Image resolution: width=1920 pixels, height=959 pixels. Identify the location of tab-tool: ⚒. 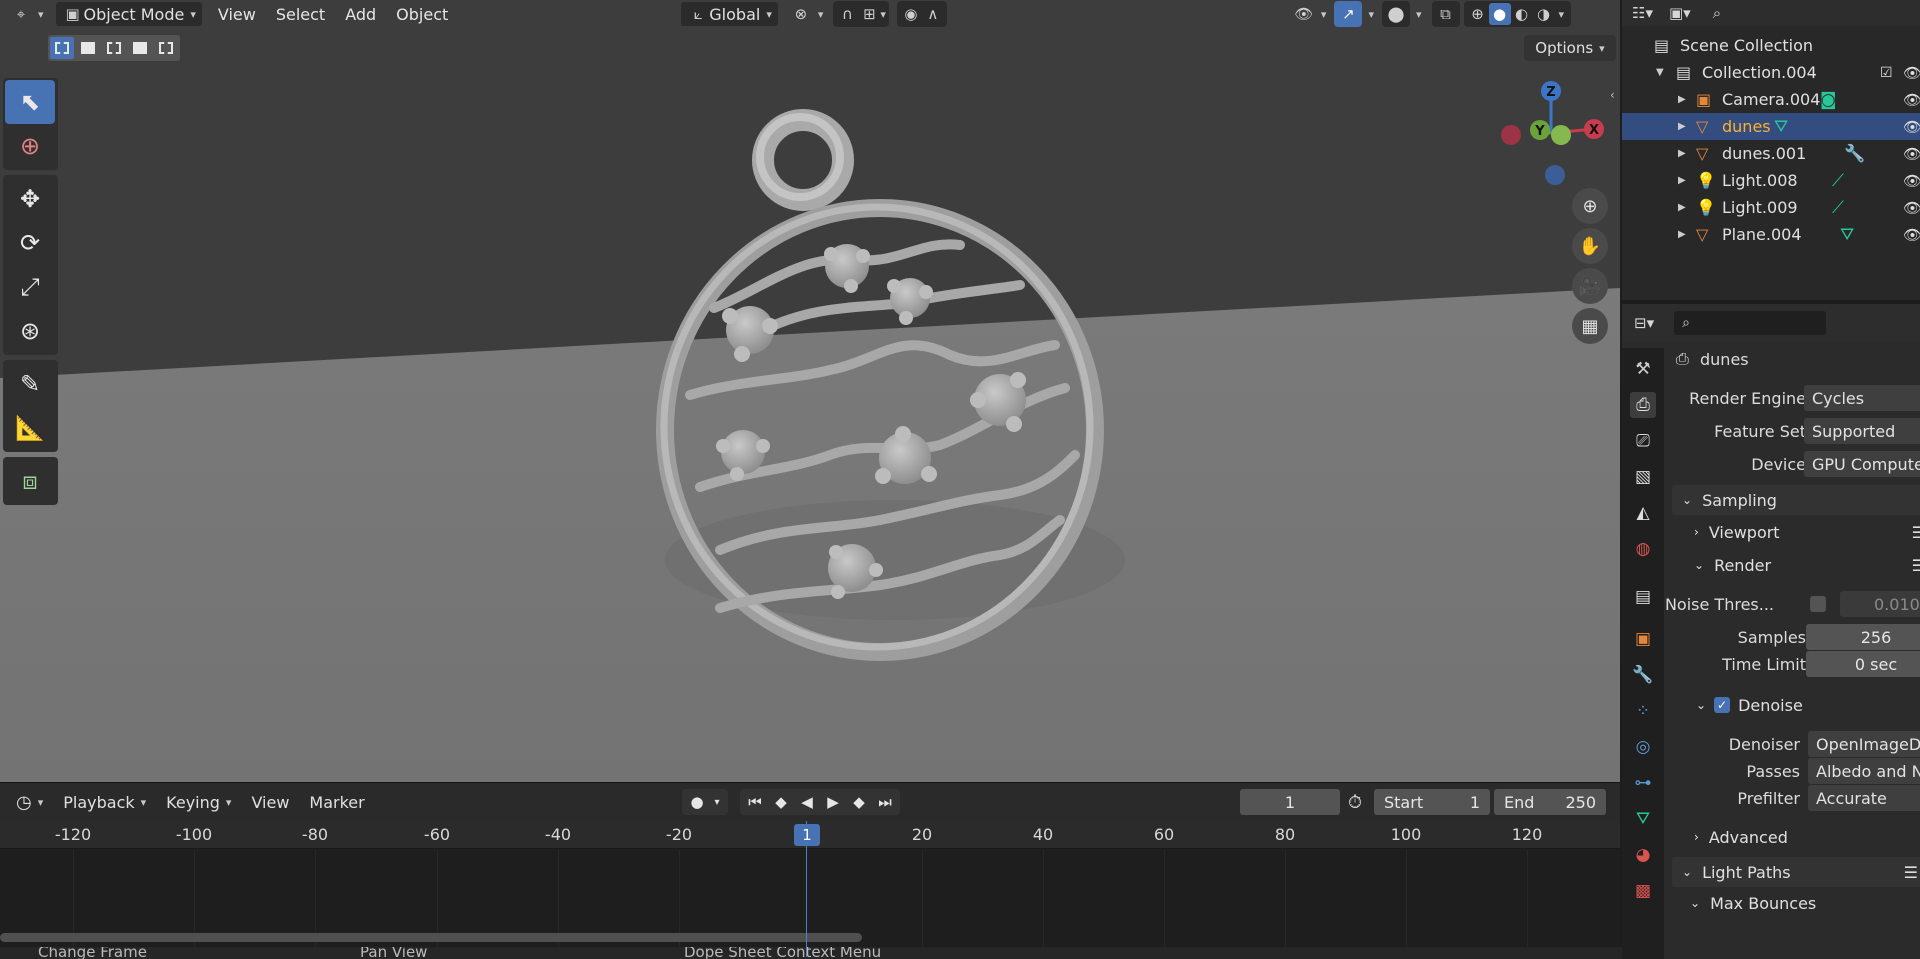
(1643, 369).